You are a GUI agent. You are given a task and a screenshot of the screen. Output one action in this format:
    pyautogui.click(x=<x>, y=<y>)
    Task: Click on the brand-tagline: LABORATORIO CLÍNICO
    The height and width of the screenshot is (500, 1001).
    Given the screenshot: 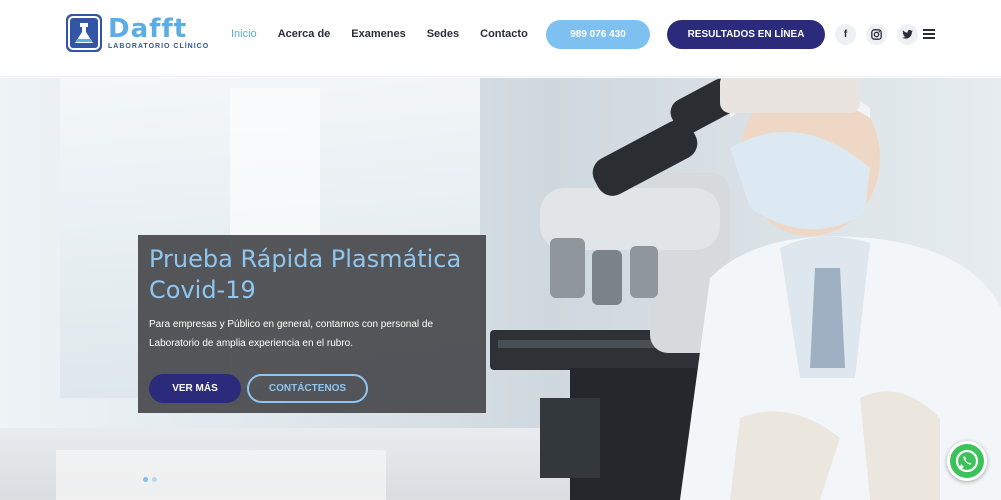 What is the action you would take?
    pyautogui.click(x=159, y=46)
    